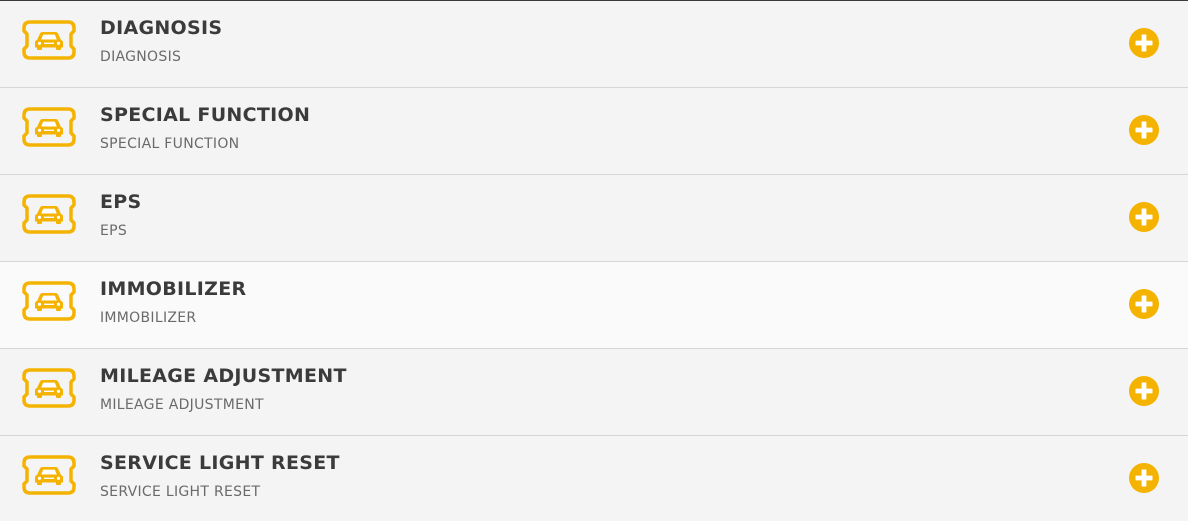 Image resolution: width=1188 pixels, height=521 pixels. What do you see at coordinates (170, 144) in the screenshot?
I see `item-subtitle: SPECIAL FUNCTION` at bounding box center [170, 144].